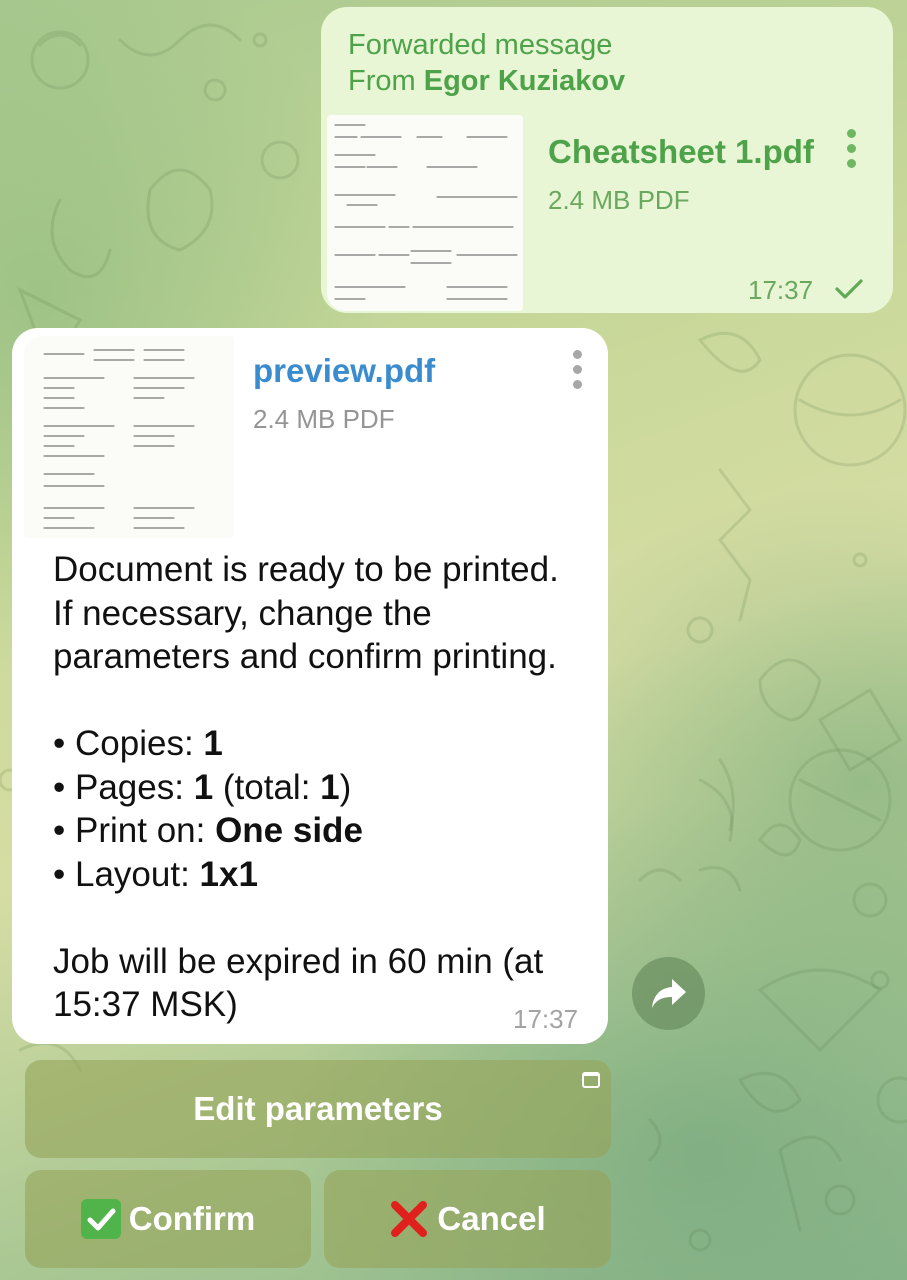 Image resolution: width=907 pixels, height=1280 pixels. Describe the element at coordinates (849, 289) in the screenshot. I see `check-icon` at that location.